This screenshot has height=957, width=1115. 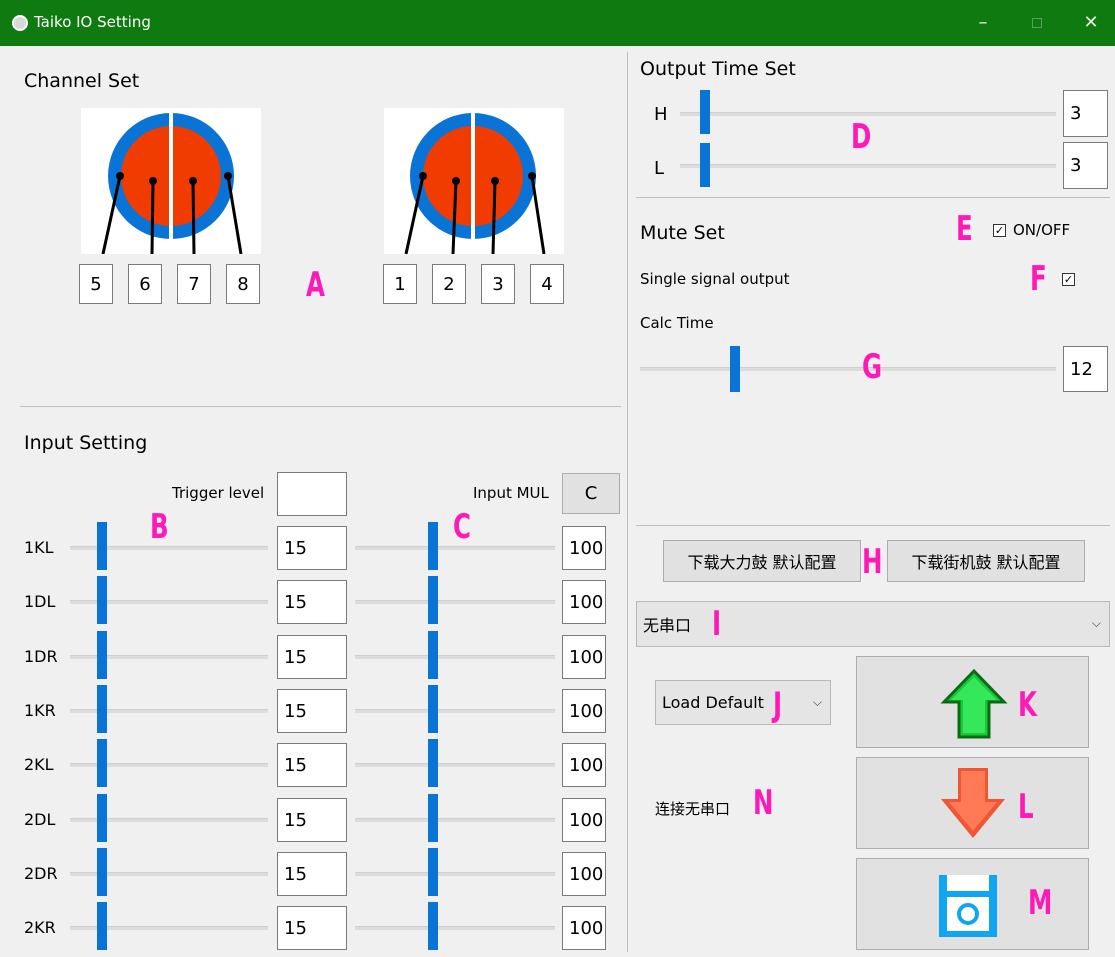 What do you see at coordinates (762, 561) in the screenshot?
I see `strong-drum-default-button: 下载大力鼓 默认配置` at bounding box center [762, 561].